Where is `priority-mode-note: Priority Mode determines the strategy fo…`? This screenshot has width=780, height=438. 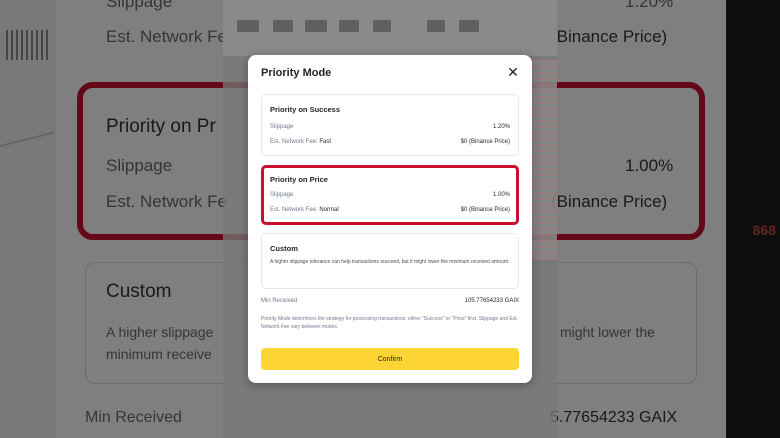
priority-mode-note: Priority Mode determines the strategy fo… is located at coordinates (389, 323).